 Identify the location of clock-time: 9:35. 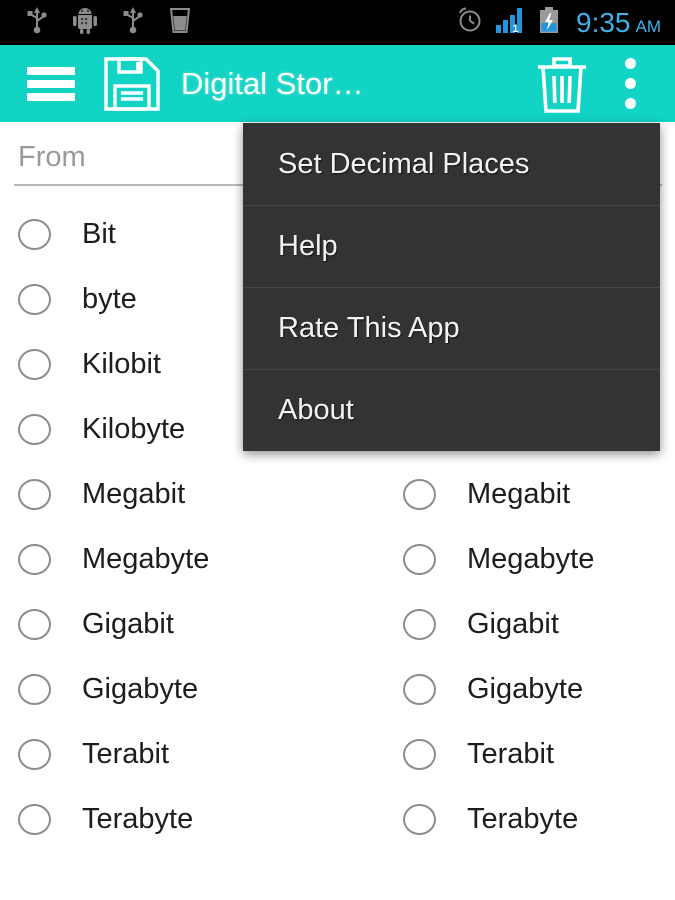
(603, 22).